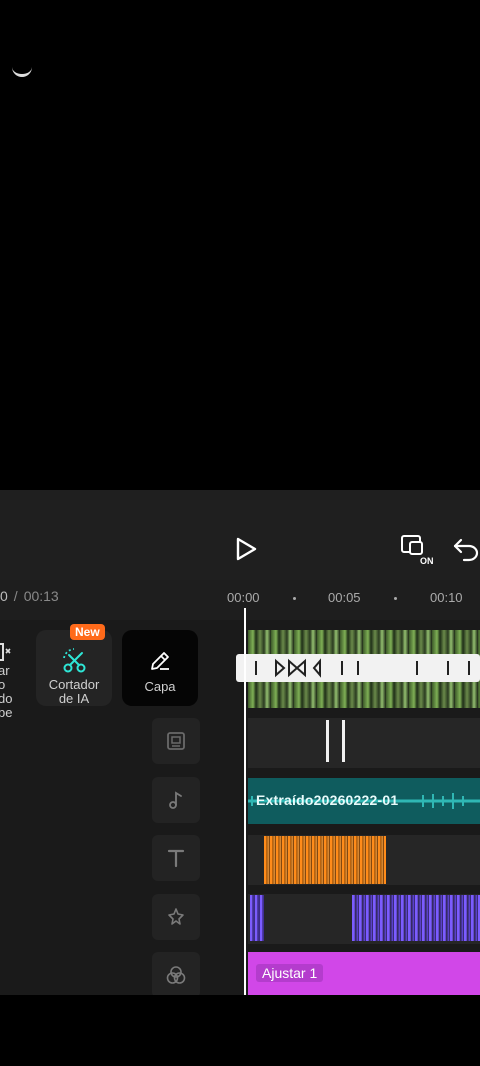 This screenshot has width=480, height=1066. I want to click on status-dot, so click(22, 71).